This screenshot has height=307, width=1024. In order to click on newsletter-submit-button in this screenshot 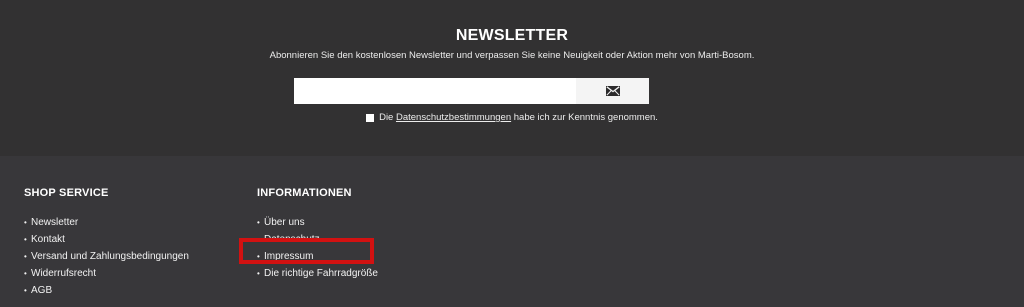, I will do `click(612, 91)`.